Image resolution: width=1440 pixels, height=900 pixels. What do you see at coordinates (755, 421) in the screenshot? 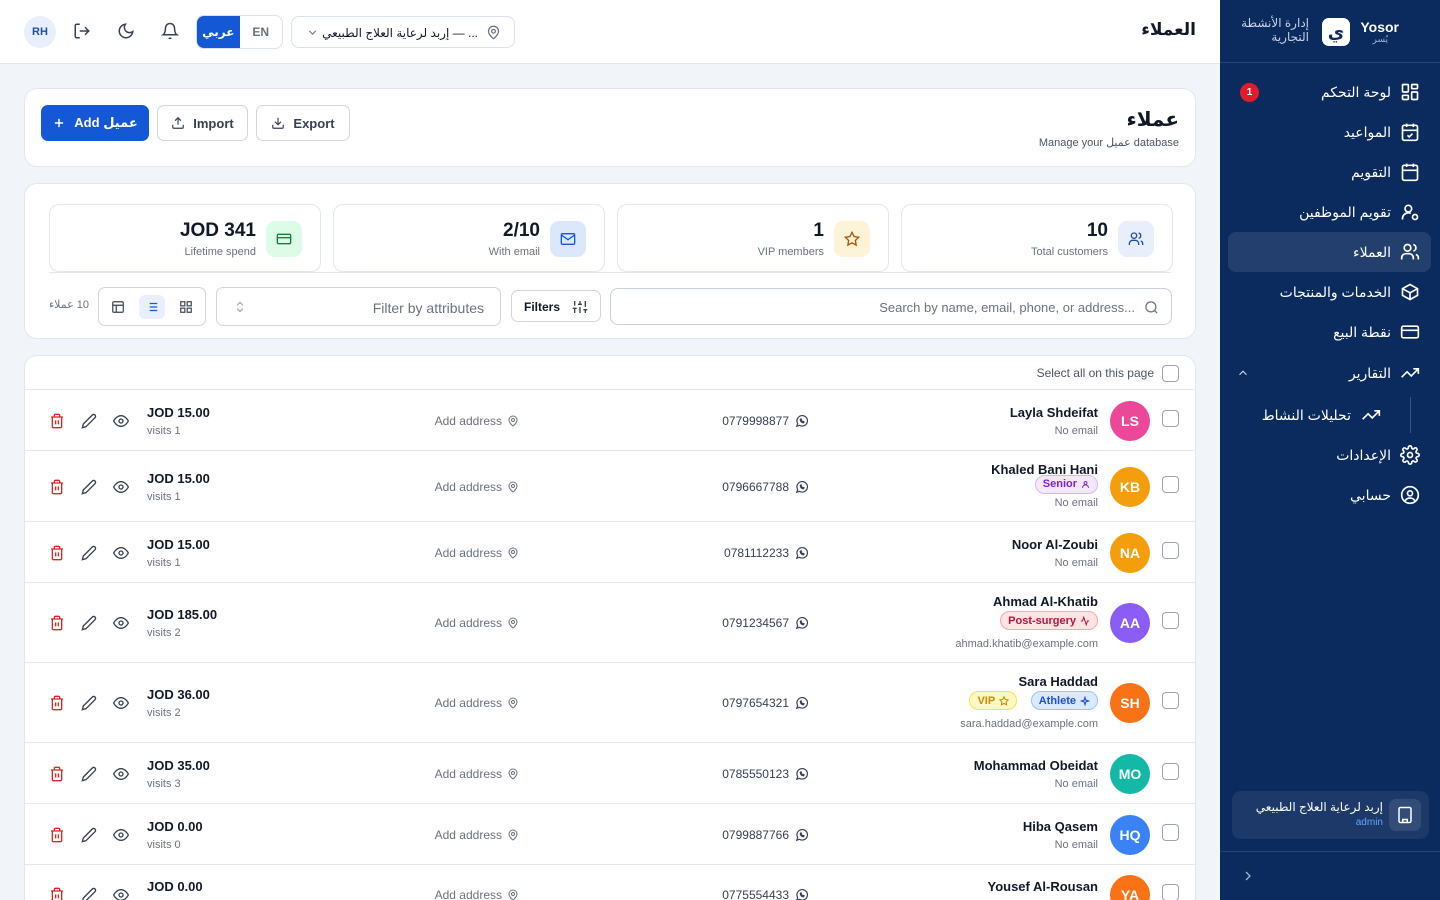
I see `customer-phone: 0779998877` at bounding box center [755, 421].